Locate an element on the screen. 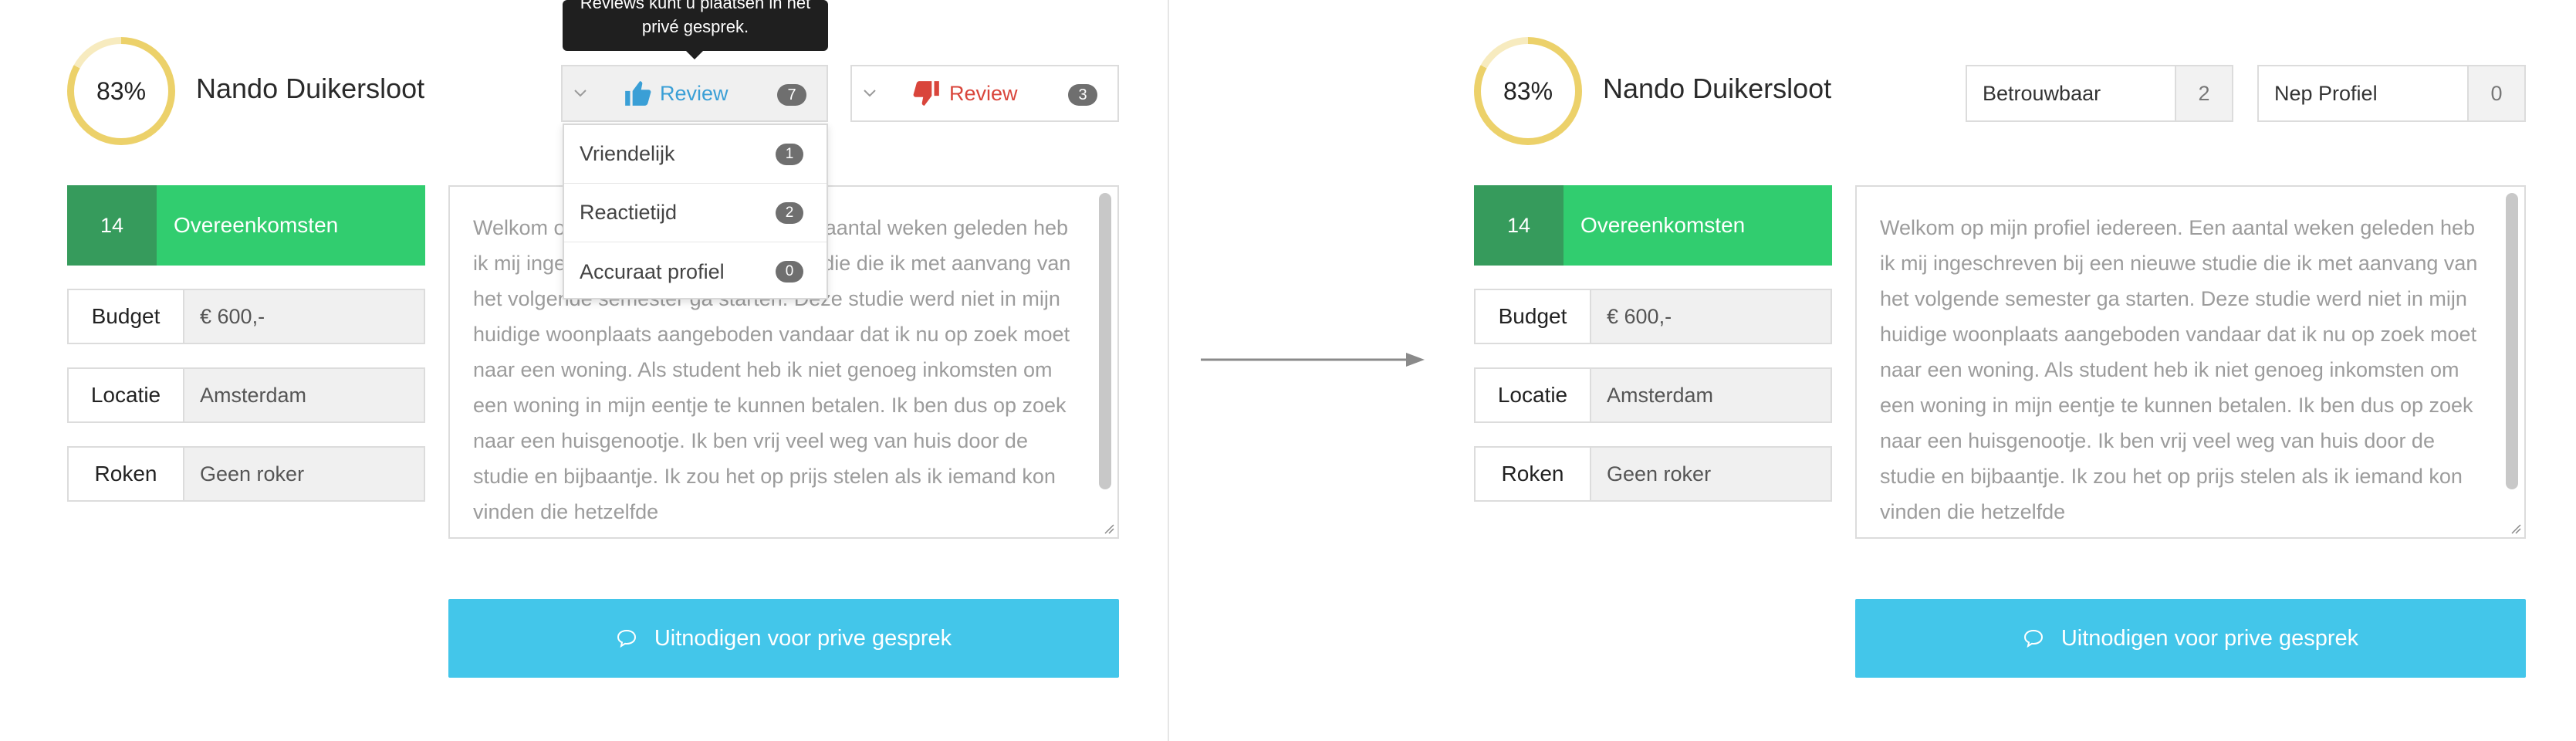 This screenshot has height=741, width=2576. trust-reliable-button: Betrouwbaar 2 is located at coordinates (2099, 93).